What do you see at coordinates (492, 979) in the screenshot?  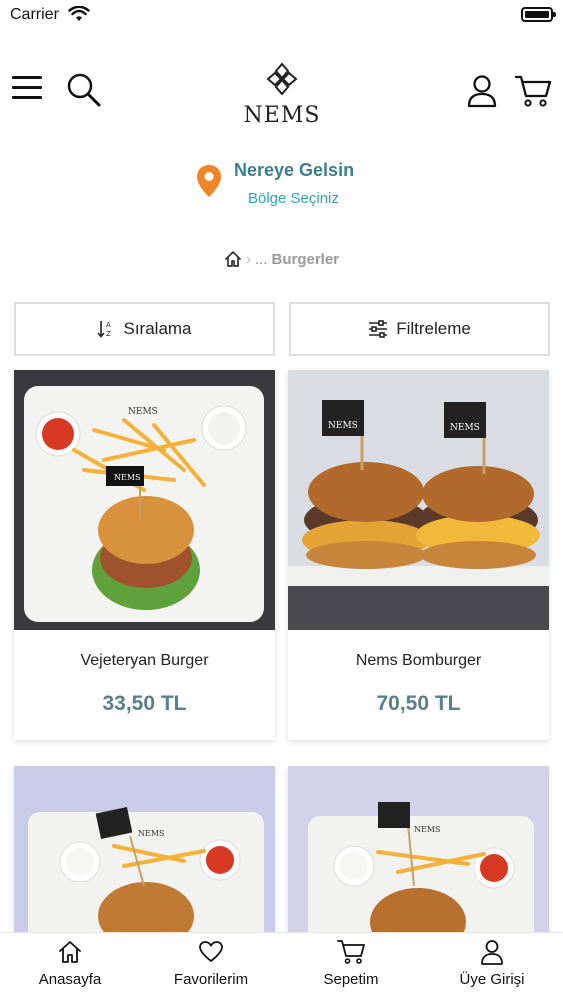 I see `tab-login-label: Üye Girişi` at bounding box center [492, 979].